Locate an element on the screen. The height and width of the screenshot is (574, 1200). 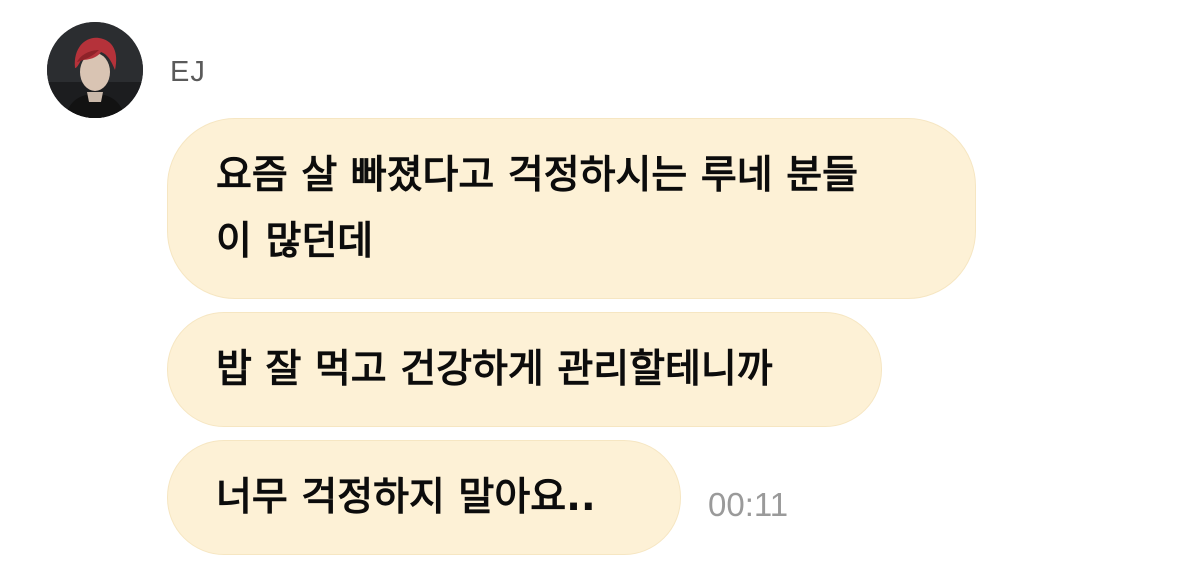
message-text: 너무 걱정하지 말아요.. is located at coordinates (406, 497).